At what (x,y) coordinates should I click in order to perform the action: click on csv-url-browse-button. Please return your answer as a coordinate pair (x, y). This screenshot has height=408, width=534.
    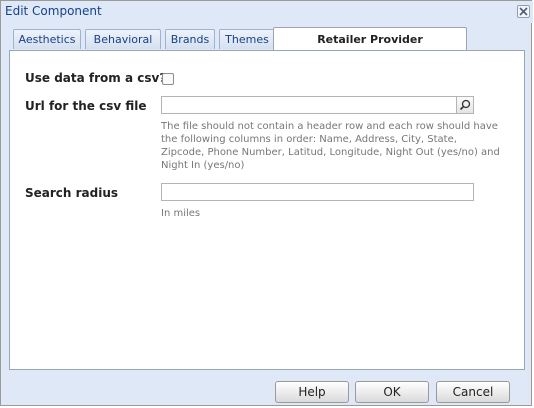
    Looking at the image, I should click on (465, 105).